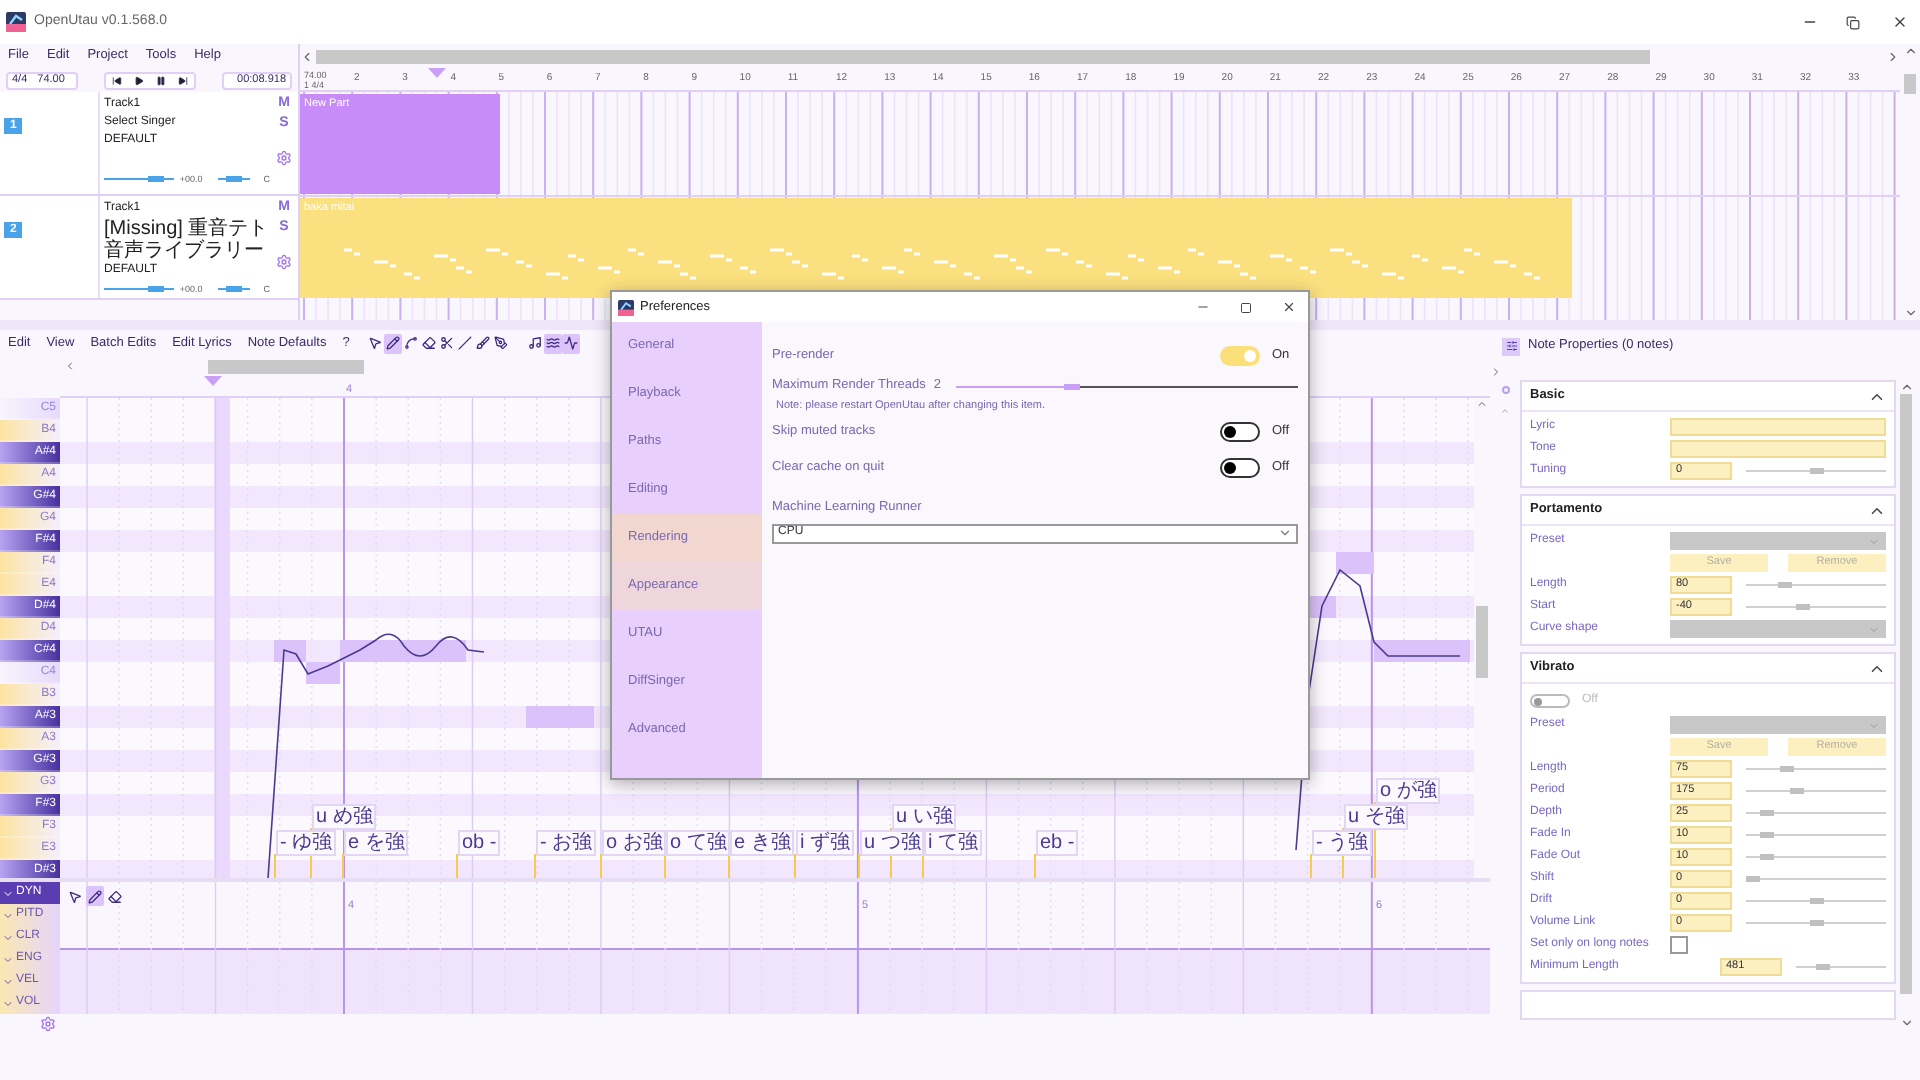  I want to click on phoneme-label: u い強, so click(924, 817).